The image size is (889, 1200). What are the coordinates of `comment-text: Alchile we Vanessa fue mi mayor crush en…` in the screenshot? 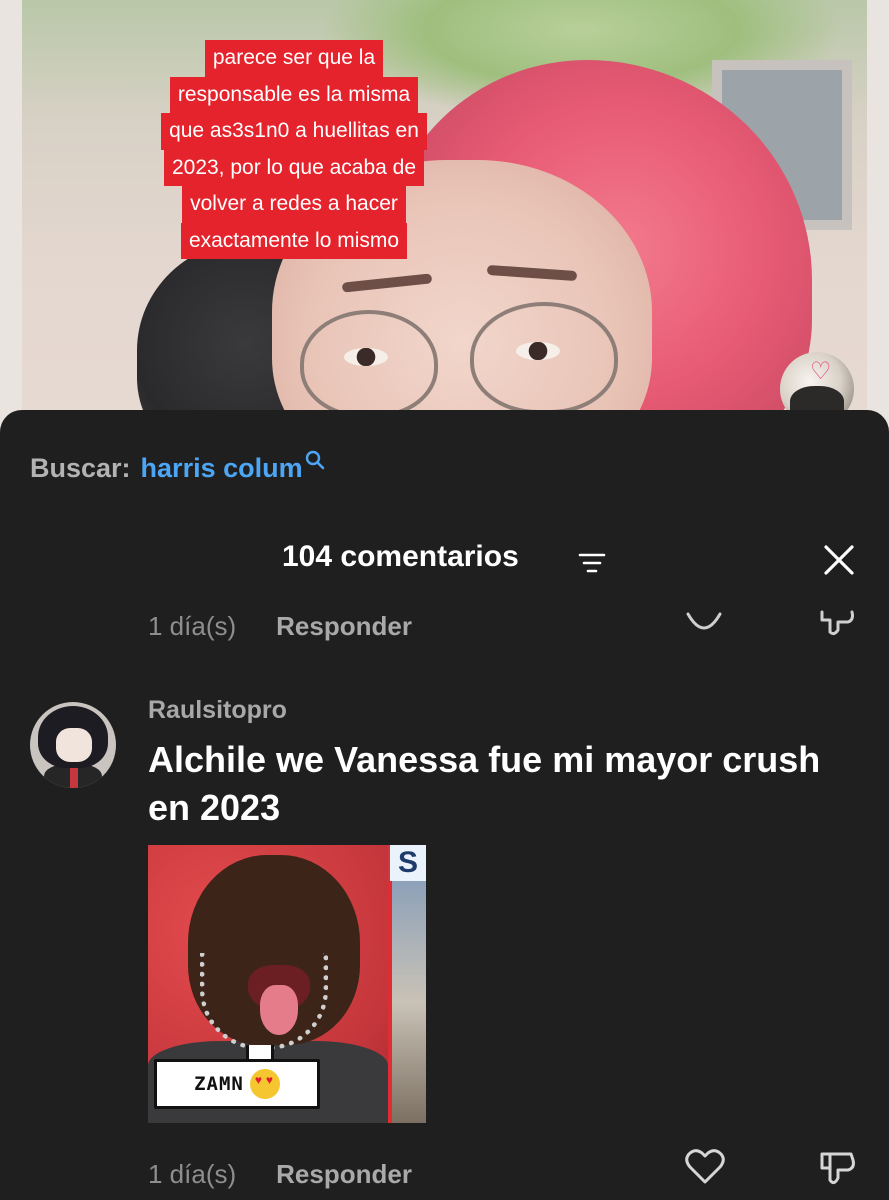 It's located at (484, 783).